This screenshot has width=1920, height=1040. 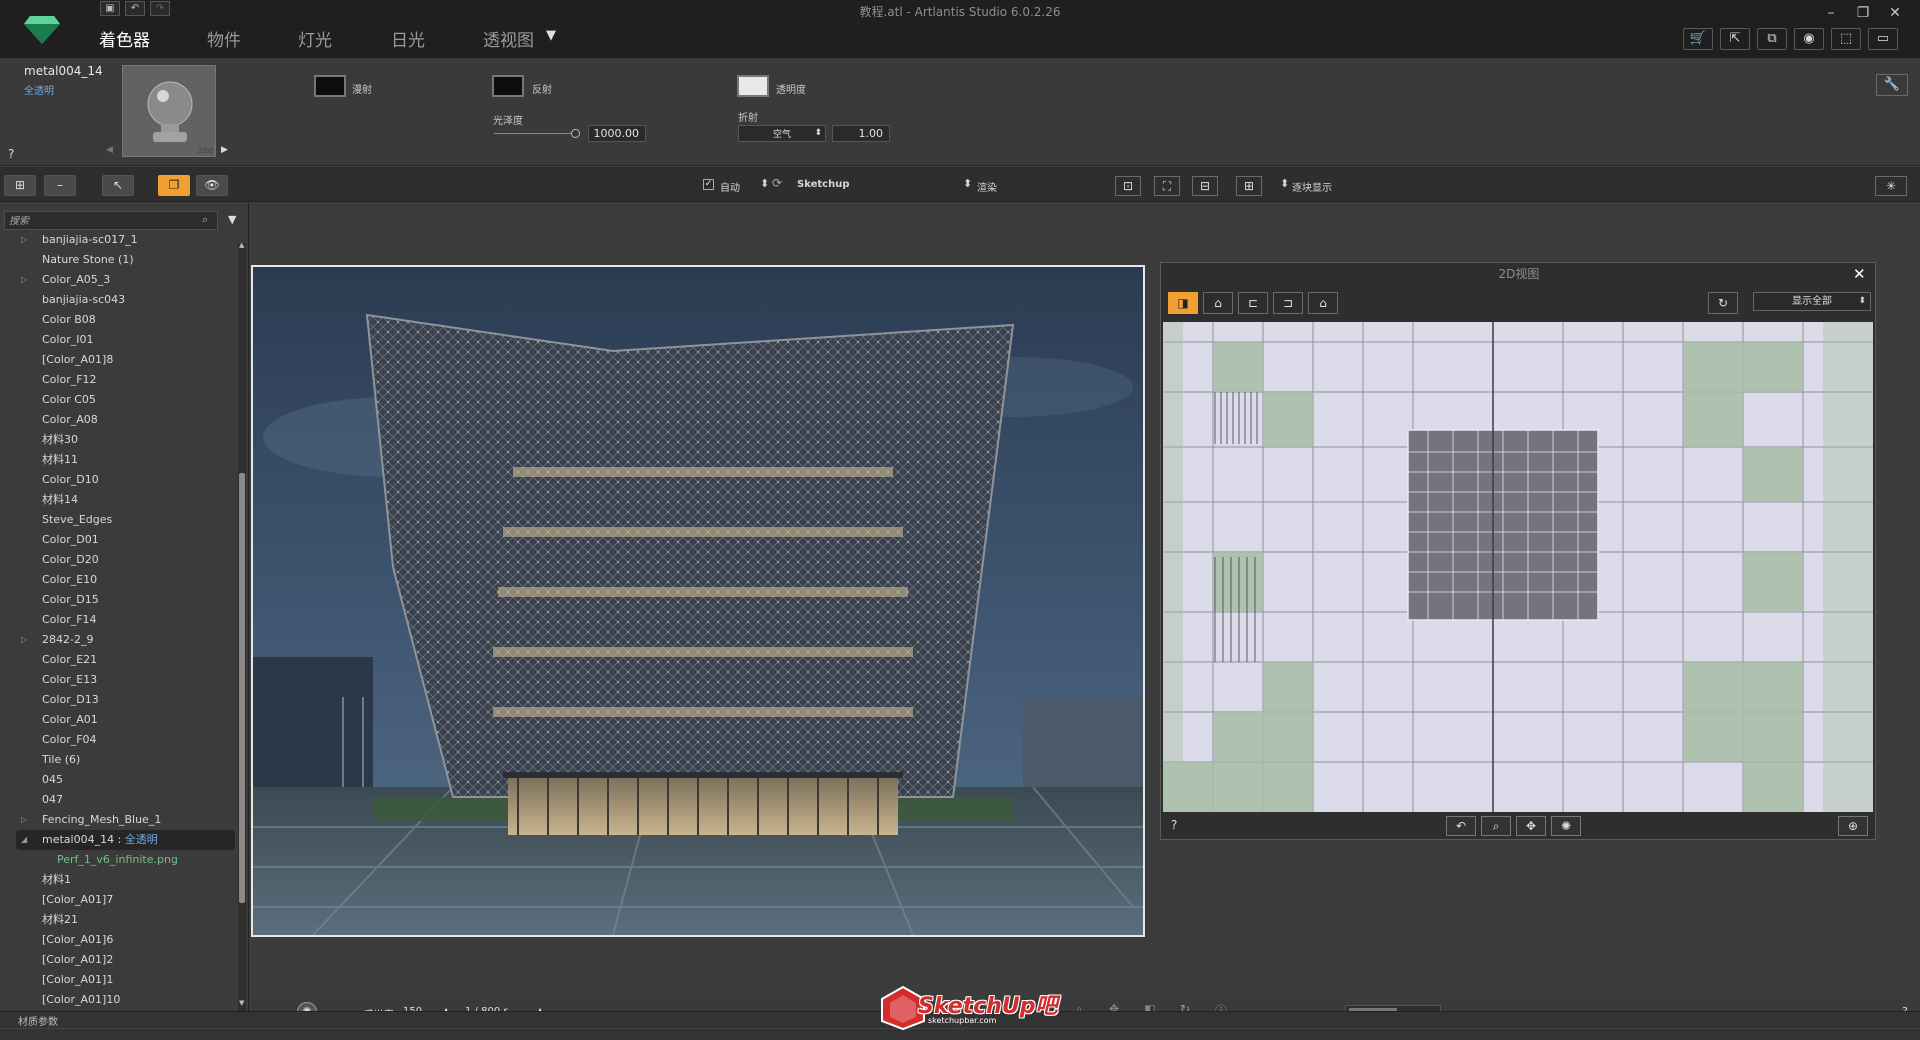 What do you see at coordinates (1496, 826) in the screenshot?
I see `2d-zoom-icon: ⌕` at bounding box center [1496, 826].